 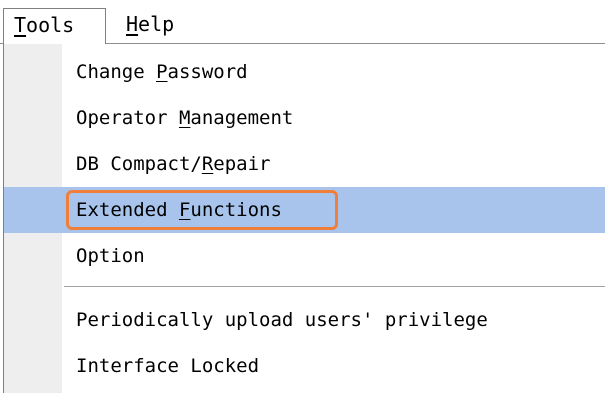 What do you see at coordinates (304, 210) in the screenshot?
I see `menu-item-extended-functions: Extended Functions` at bounding box center [304, 210].